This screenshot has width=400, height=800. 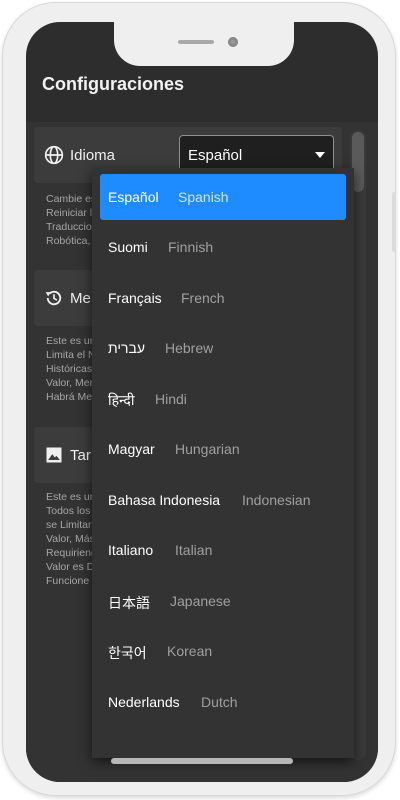 I want to click on language-option: हिन्दी Hindi, so click(x=223, y=399).